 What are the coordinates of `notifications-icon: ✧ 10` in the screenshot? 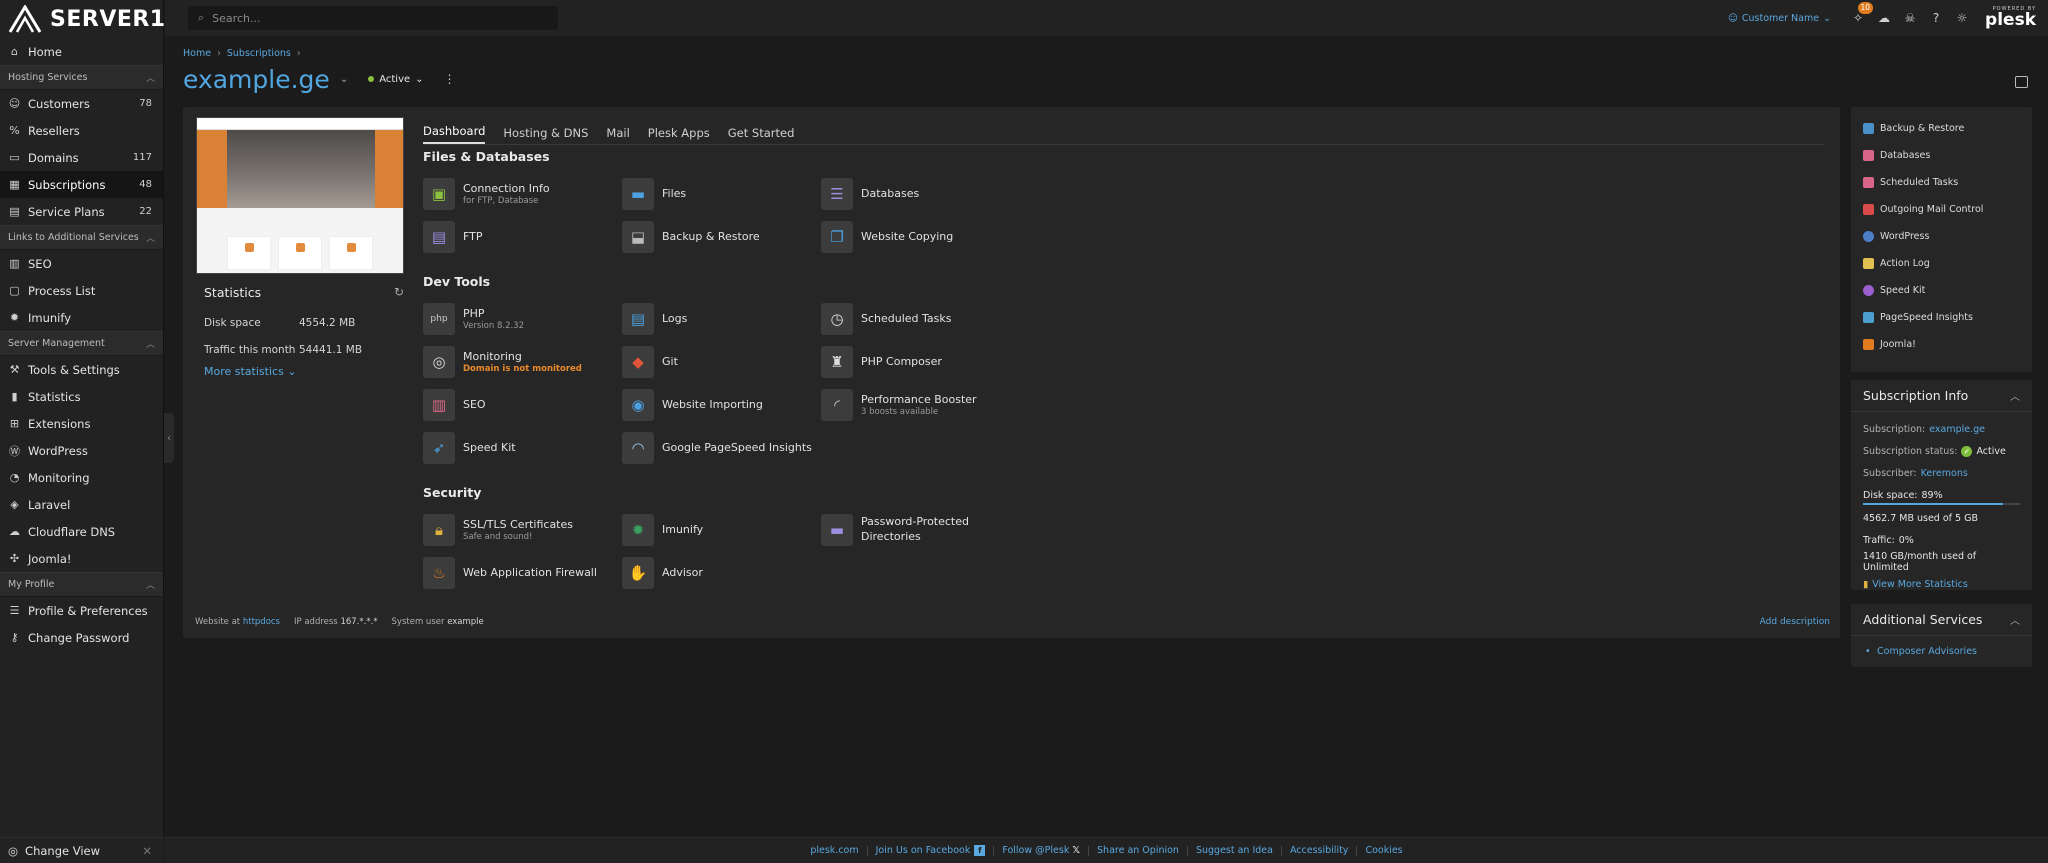 It's located at (1862, 14).